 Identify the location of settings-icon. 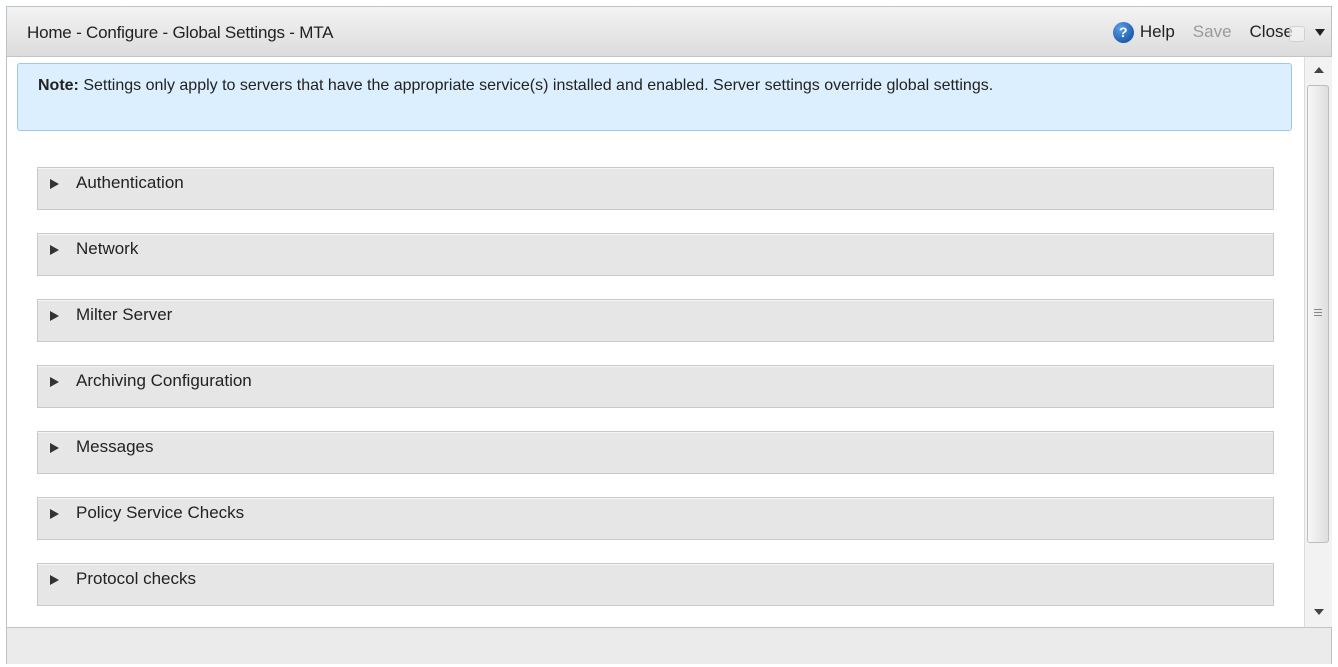
(1297, 34).